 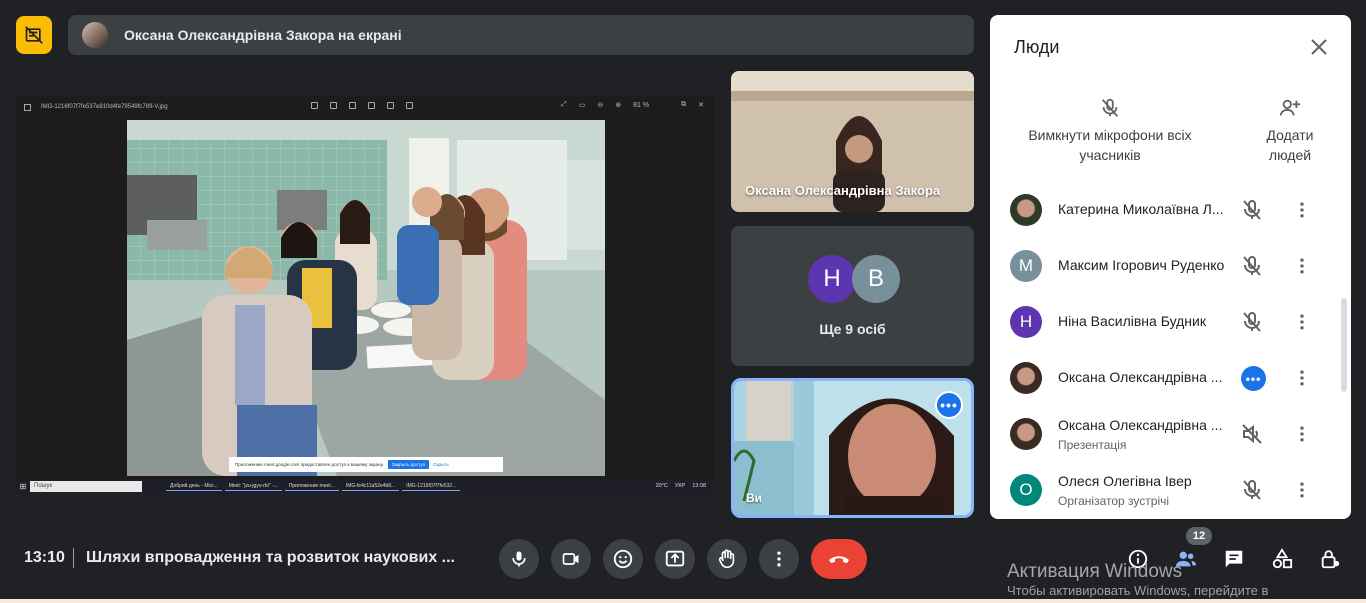 I want to click on volume-off-icon, so click(x=1252, y=434).